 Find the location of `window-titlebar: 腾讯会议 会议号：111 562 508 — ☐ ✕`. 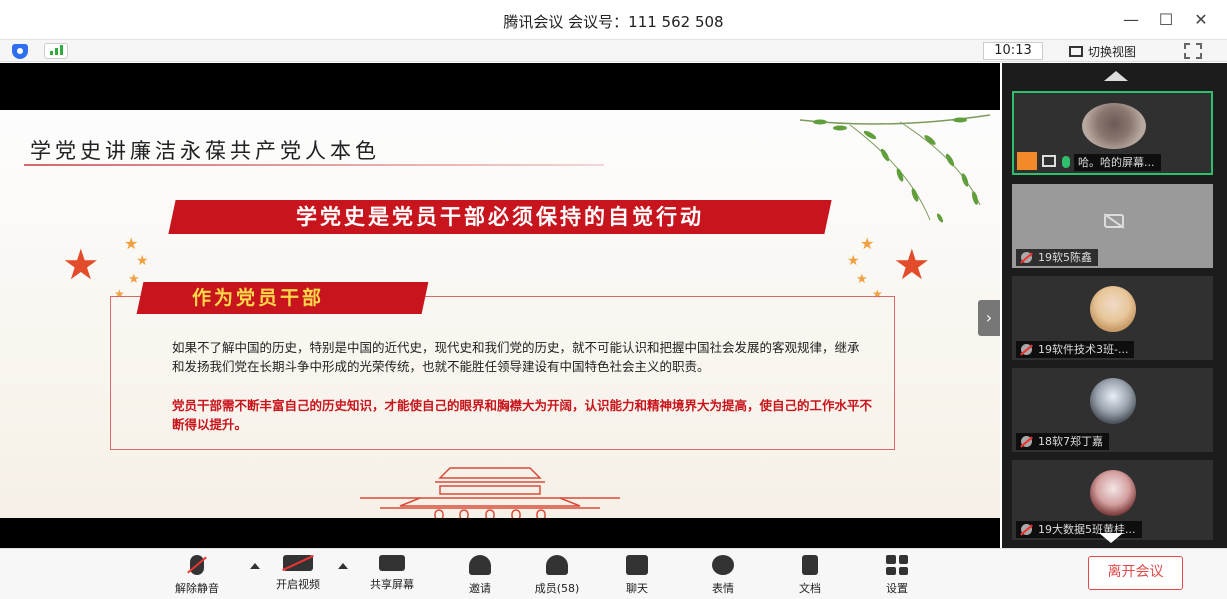

window-titlebar: 腾讯会议 会议号：111 562 508 — ☐ ✕ is located at coordinates (613, 20).